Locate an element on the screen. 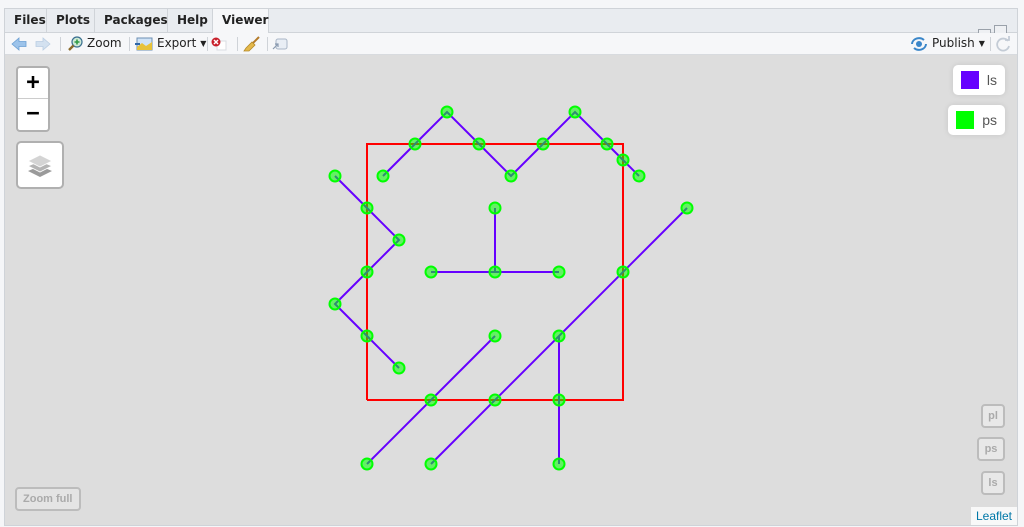  tab-files: Files is located at coordinates (26, 20).